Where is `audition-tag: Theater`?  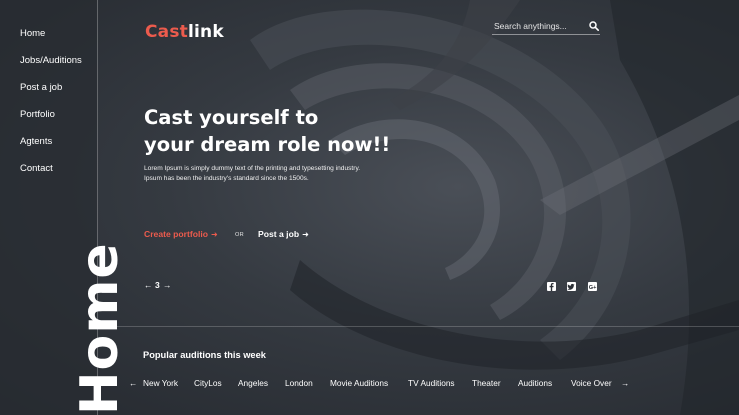
audition-tag: Theater is located at coordinates (486, 383).